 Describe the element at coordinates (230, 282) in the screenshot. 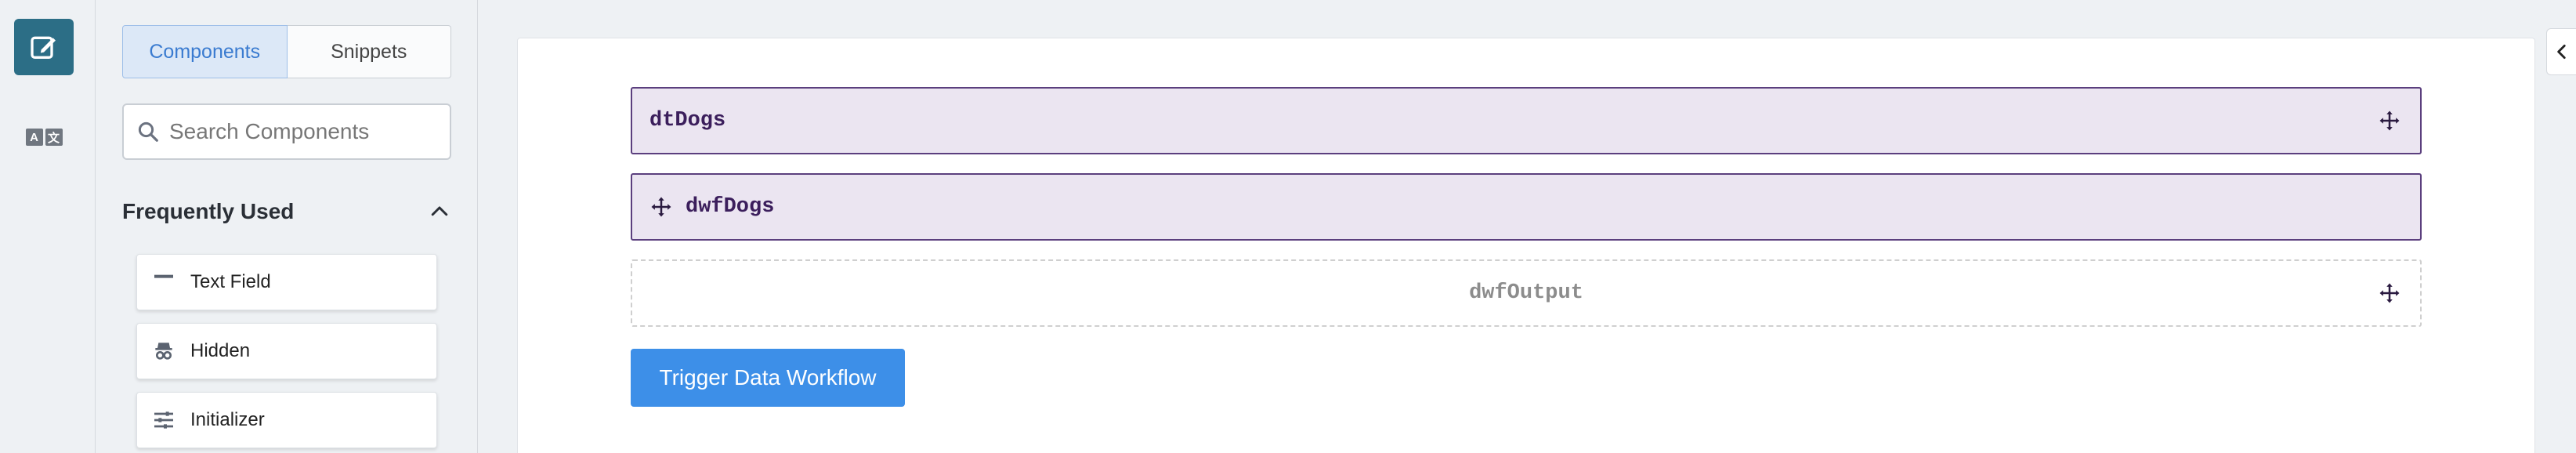

I see `component-label: Text Field` at that location.